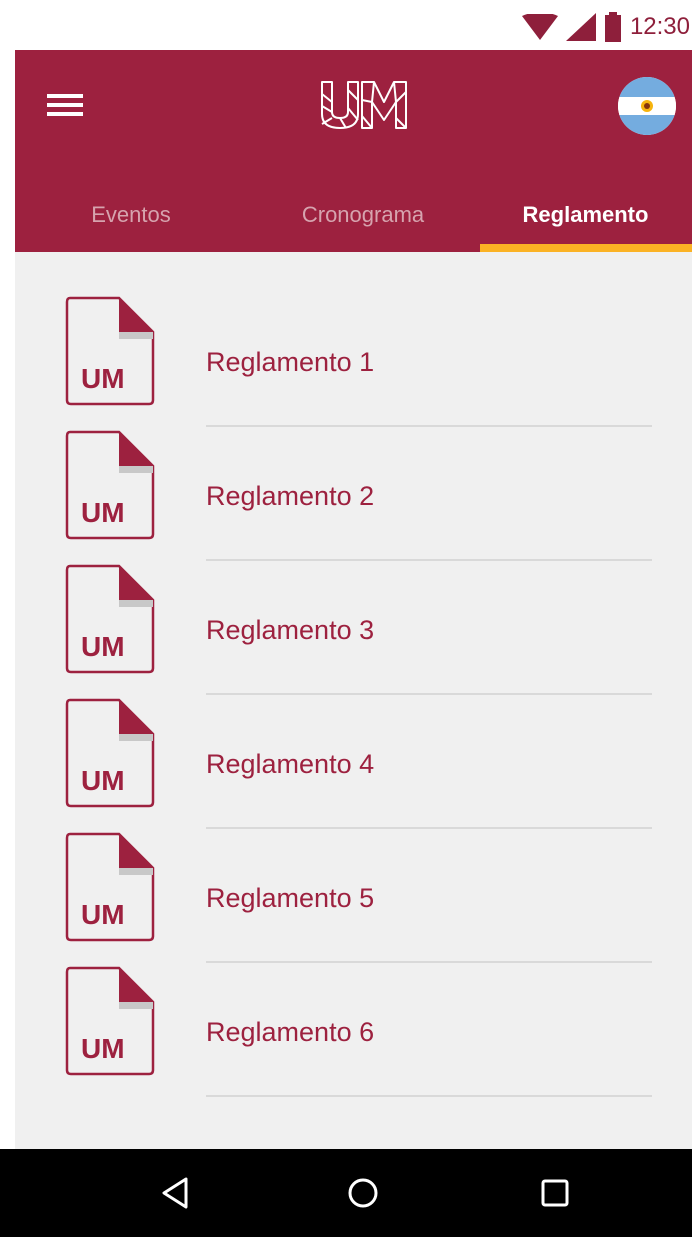  Describe the element at coordinates (353, 1009) in the screenshot. I see `list-item-reglamento-6: UM Reglamento 6` at that location.